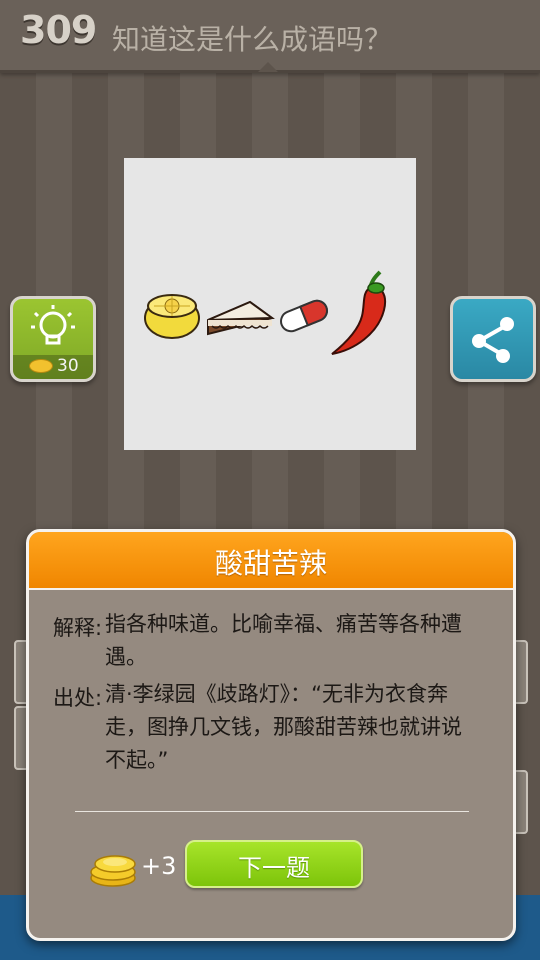 The height and width of the screenshot is (960, 540). I want to click on coin-icon, so click(41, 366).